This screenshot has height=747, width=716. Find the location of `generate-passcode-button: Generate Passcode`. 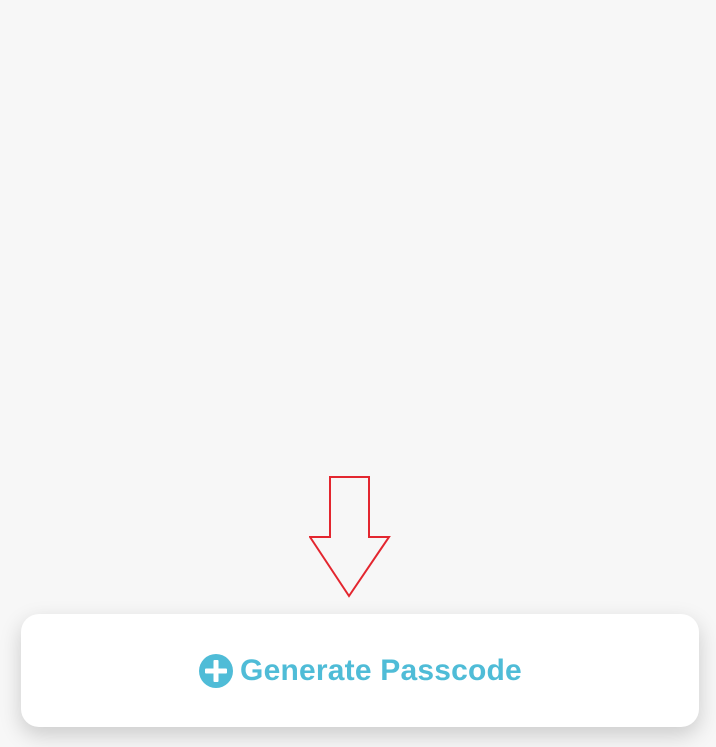

generate-passcode-button: Generate Passcode is located at coordinates (360, 671).